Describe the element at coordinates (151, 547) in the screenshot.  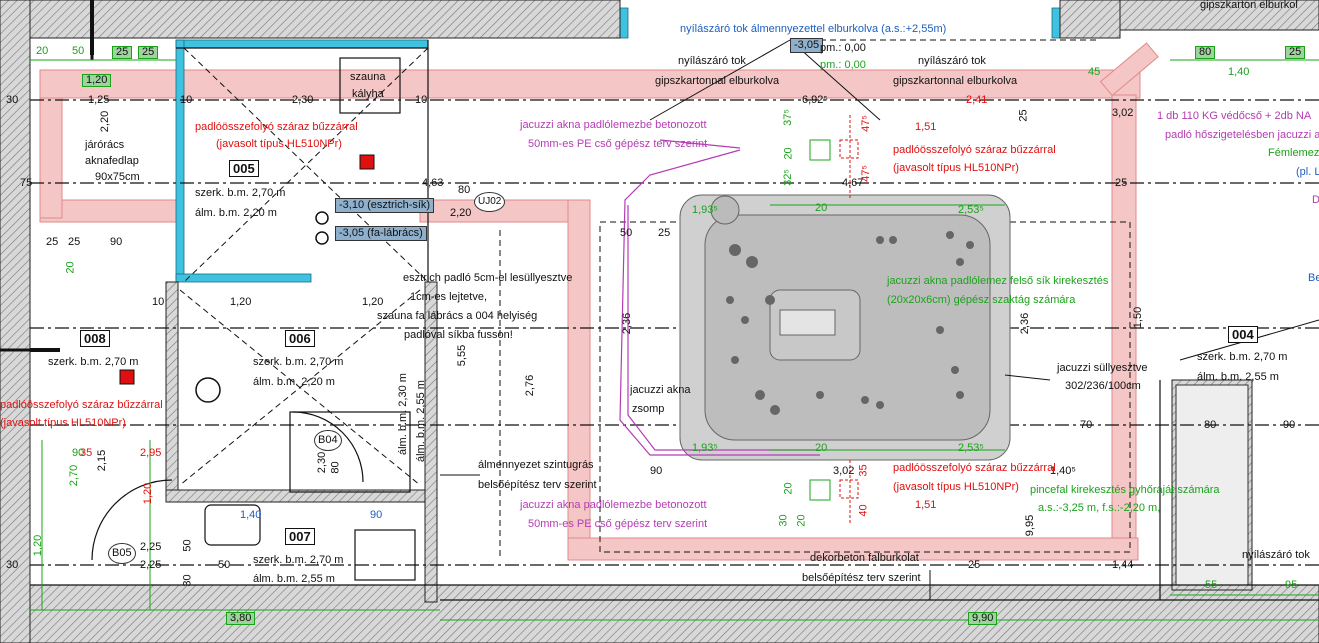
I see `dim: 2,25` at that location.